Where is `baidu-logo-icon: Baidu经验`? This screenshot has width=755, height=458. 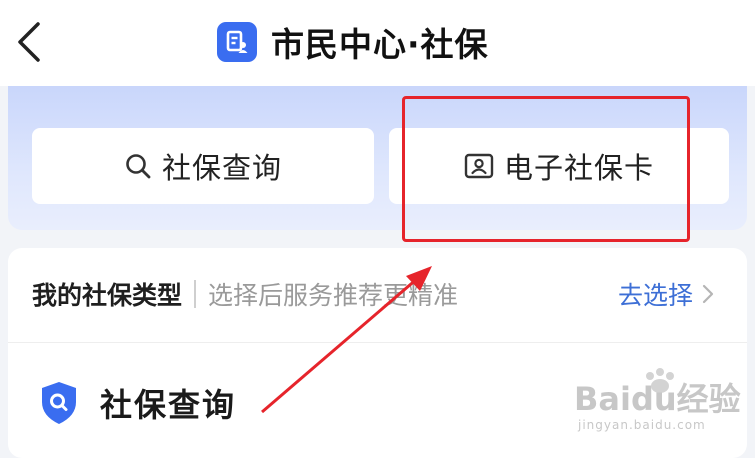
baidu-logo-icon: Baidu经验 is located at coordinates (657, 393).